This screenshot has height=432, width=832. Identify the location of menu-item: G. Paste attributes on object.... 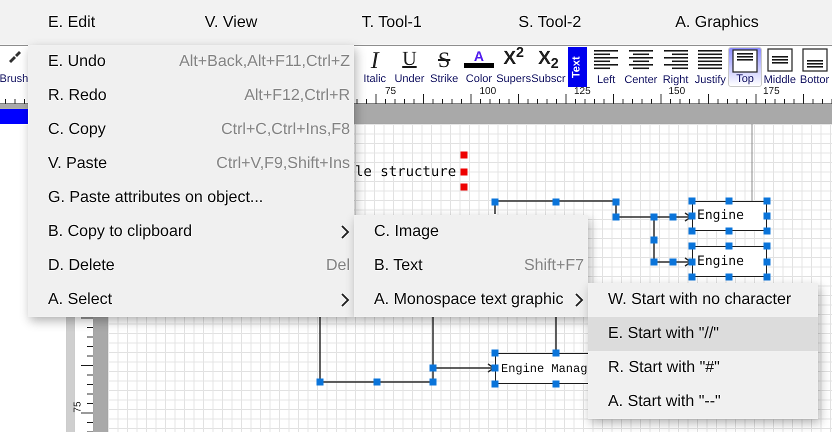
(191, 198).